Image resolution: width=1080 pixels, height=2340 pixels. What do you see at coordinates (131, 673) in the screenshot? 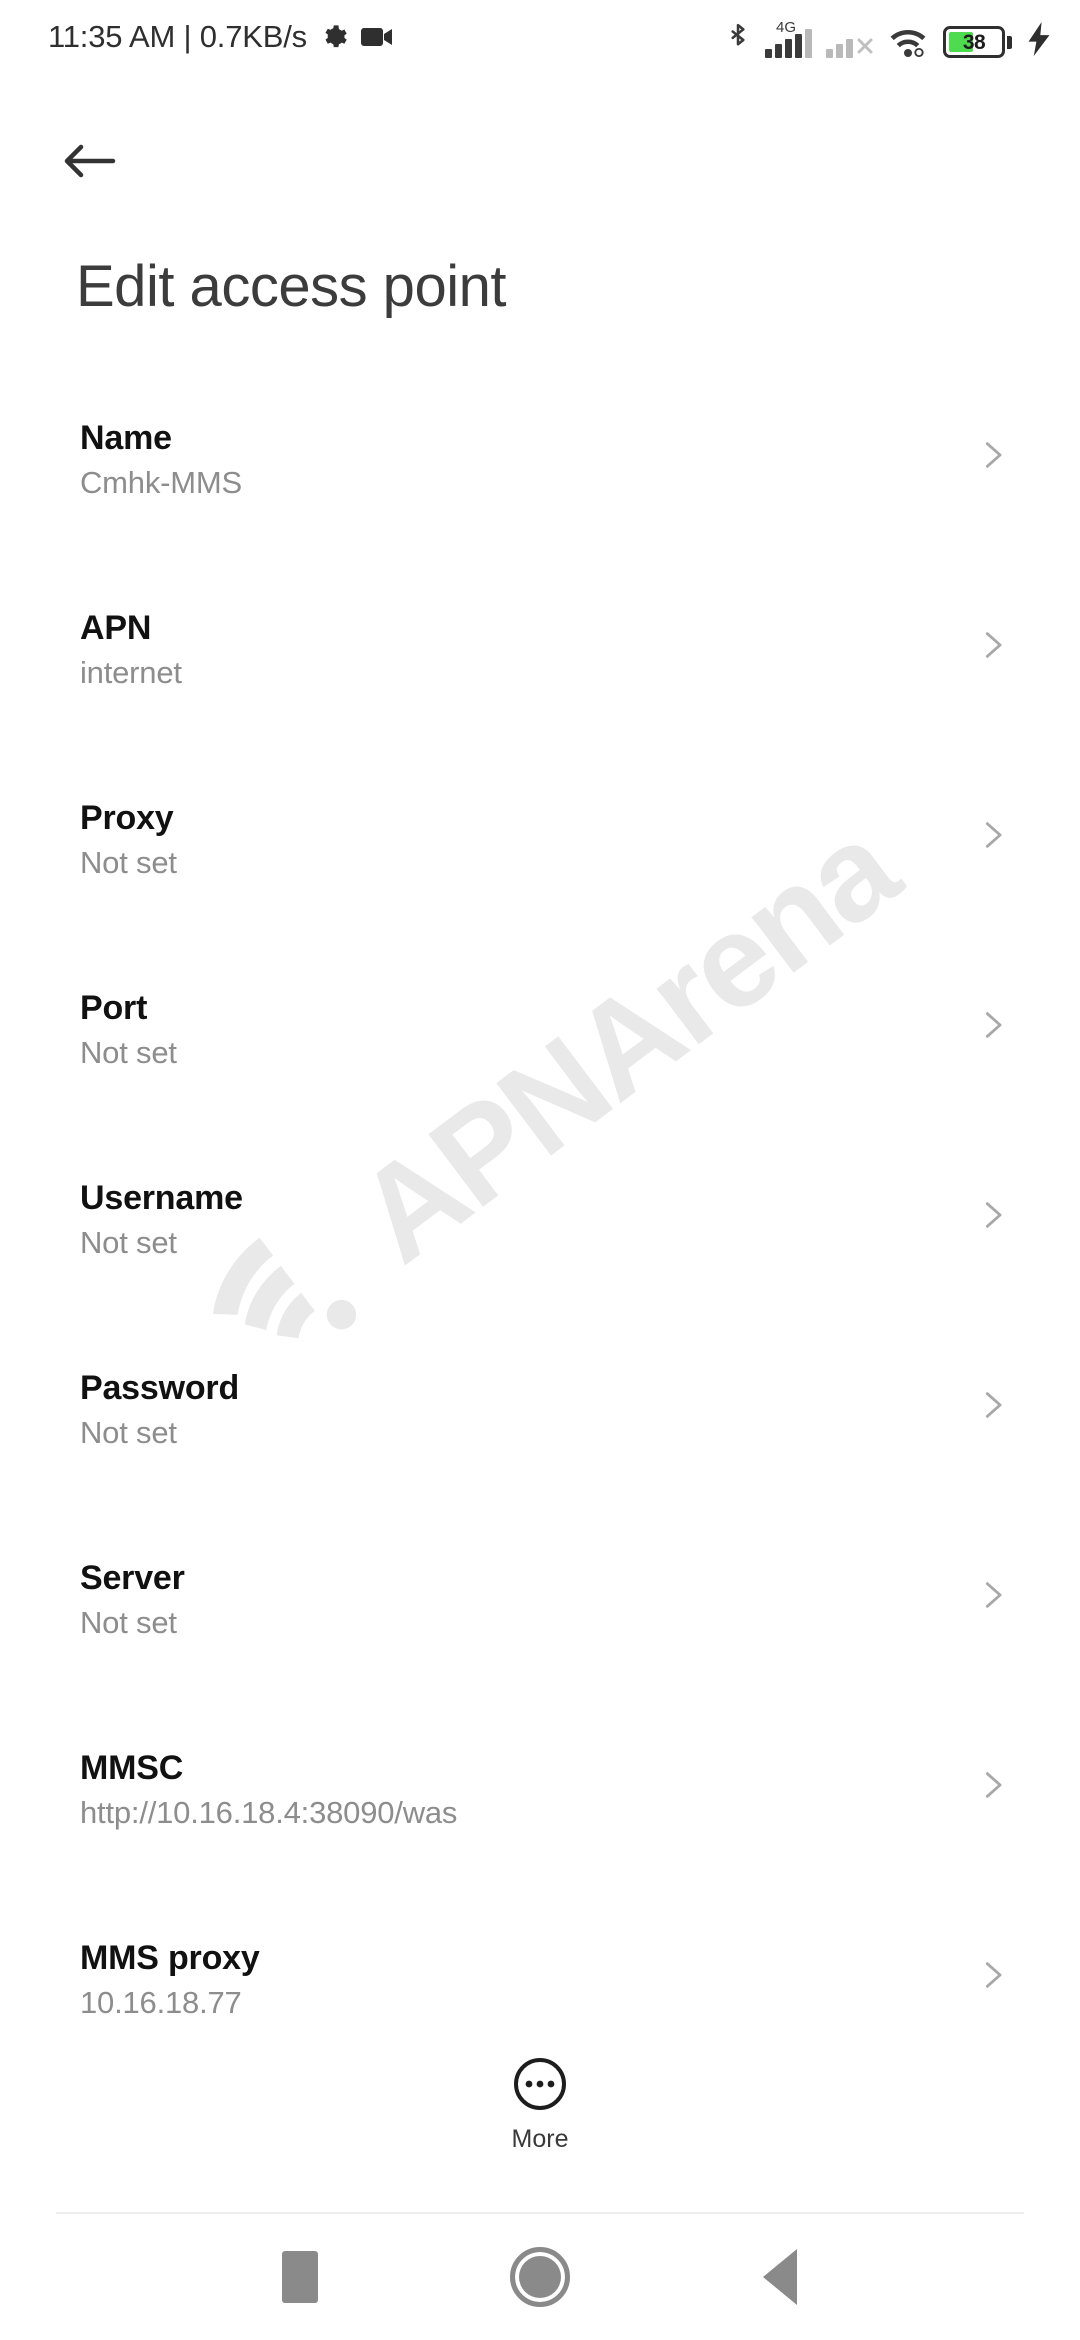
I see `row-value: internet` at bounding box center [131, 673].